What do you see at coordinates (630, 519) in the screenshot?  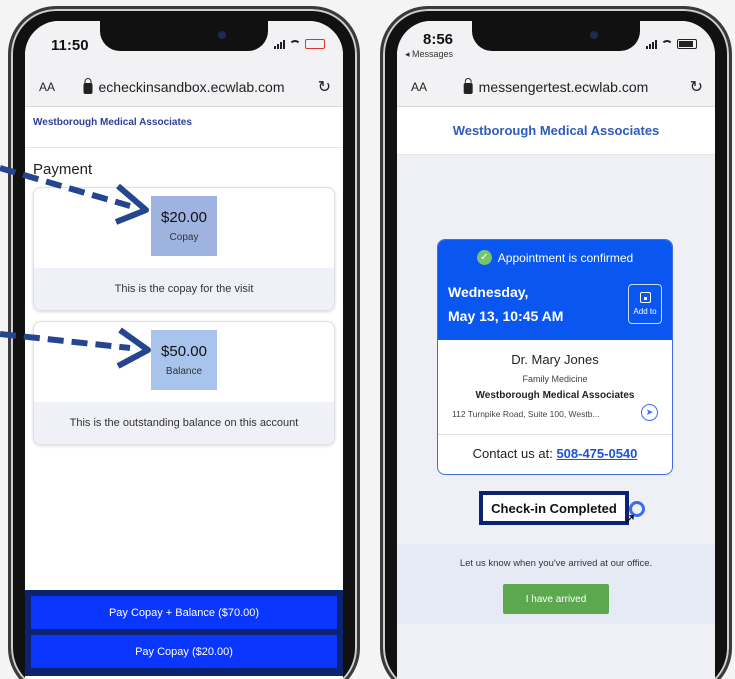 I see `cursor-icon: ➚` at bounding box center [630, 519].